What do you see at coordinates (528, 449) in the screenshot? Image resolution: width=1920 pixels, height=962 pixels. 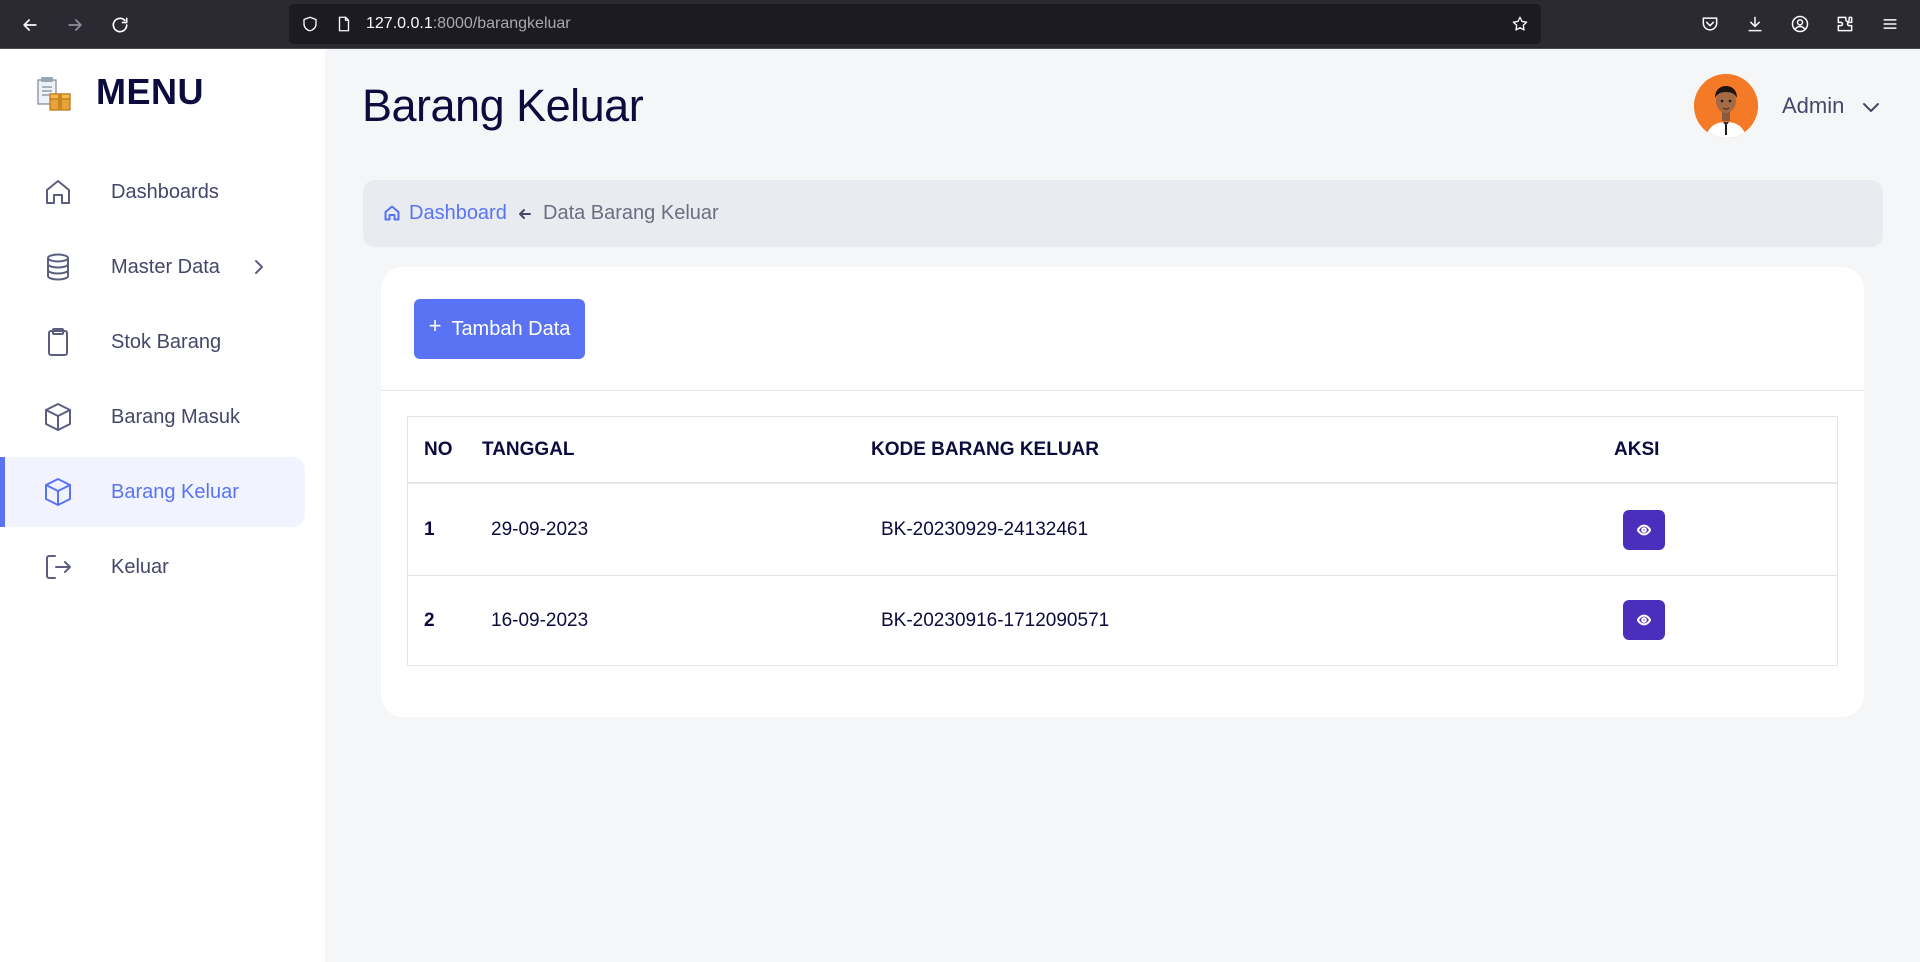 I see `column-header-tanggal: TANGGAL` at bounding box center [528, 449].